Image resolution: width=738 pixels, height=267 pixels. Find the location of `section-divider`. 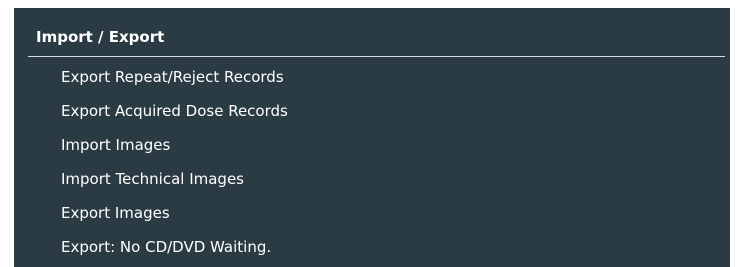

section-divider is located at coordinates (376, 56).